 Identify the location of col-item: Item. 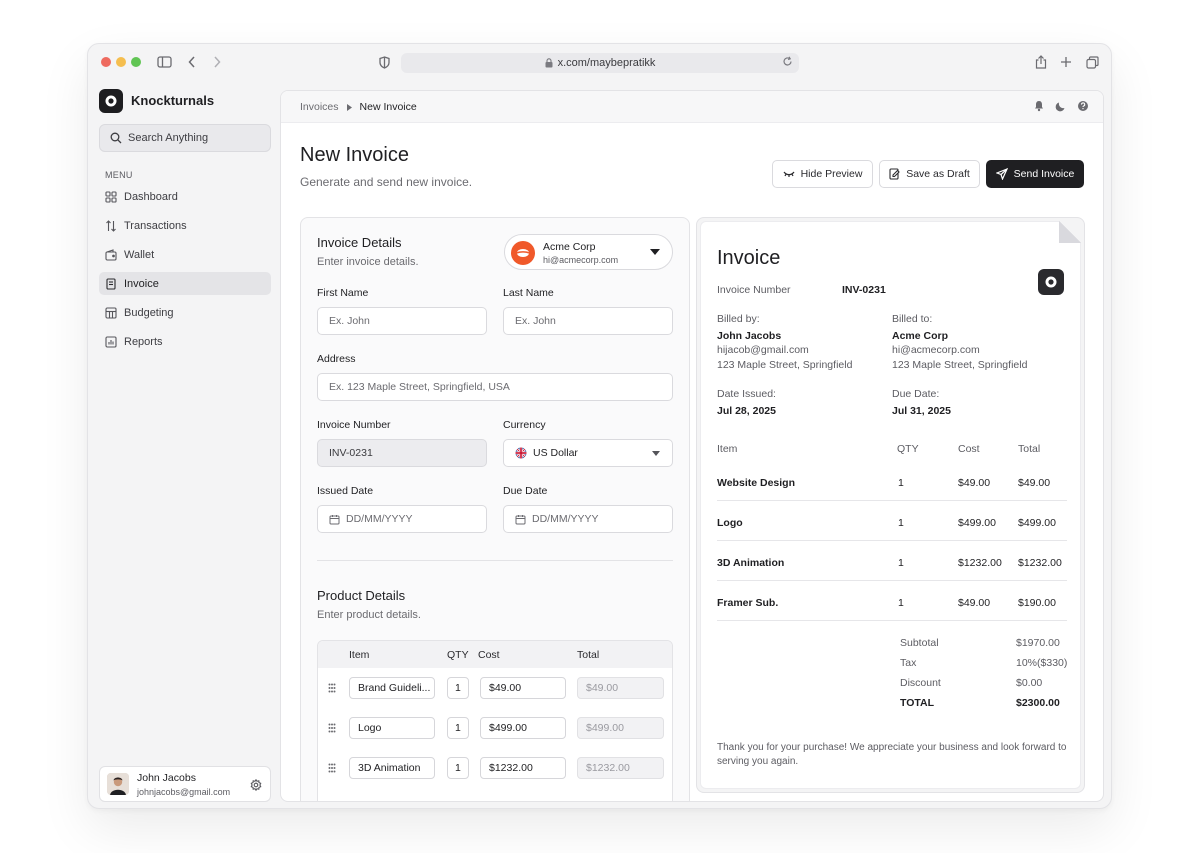
(359, 655).